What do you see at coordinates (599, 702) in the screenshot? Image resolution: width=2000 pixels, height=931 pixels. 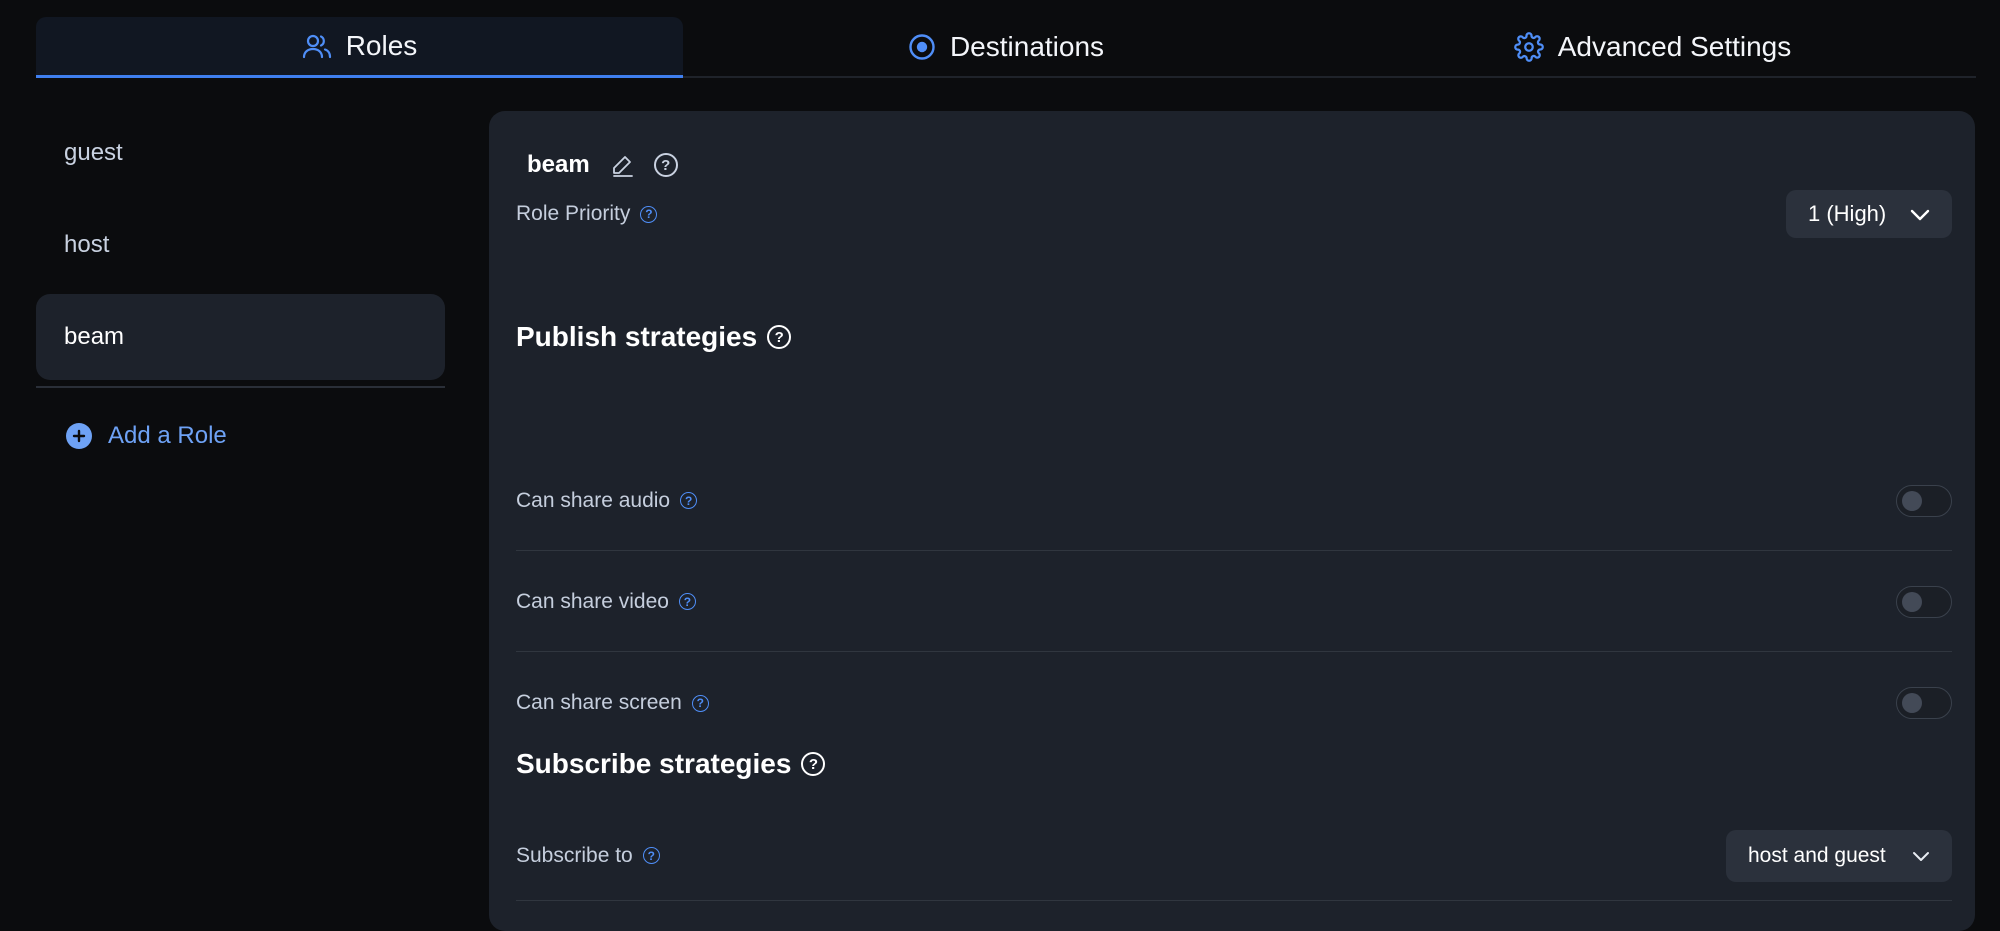 I see `publish-row-label: Can share screen` at bounding box center [599, 702].